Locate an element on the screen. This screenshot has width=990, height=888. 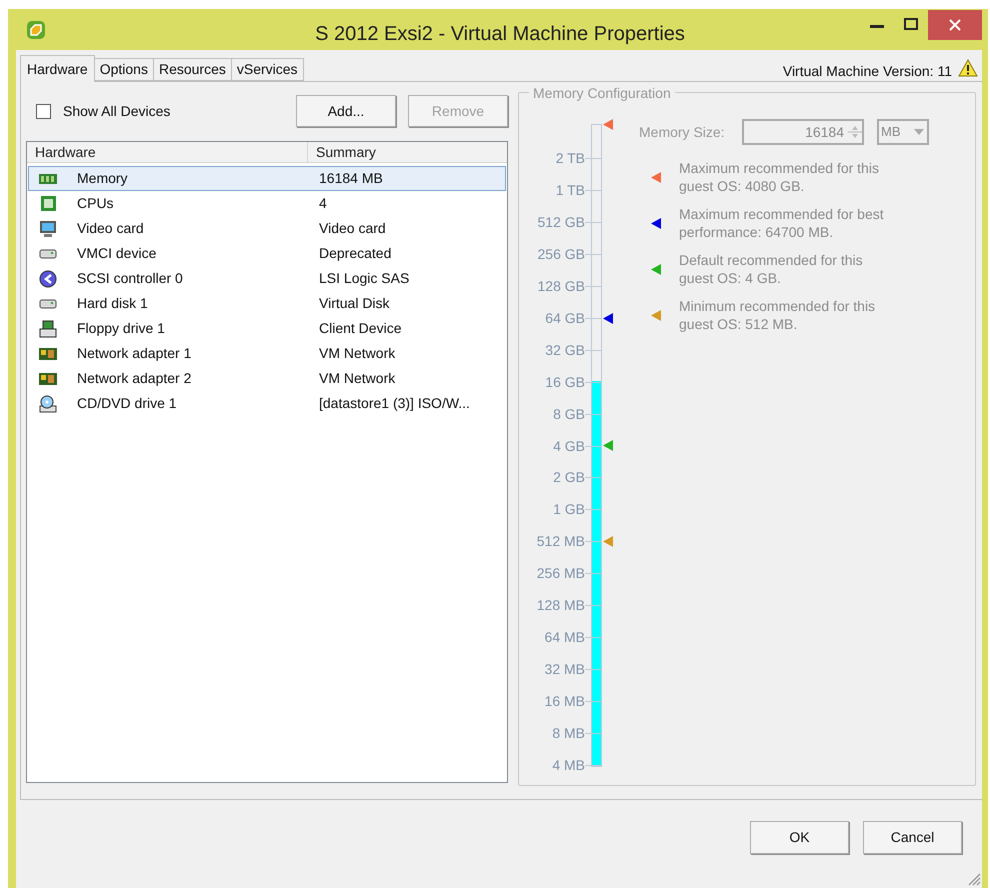
scale-label: 8 GB is located at coordinates (569, 414).